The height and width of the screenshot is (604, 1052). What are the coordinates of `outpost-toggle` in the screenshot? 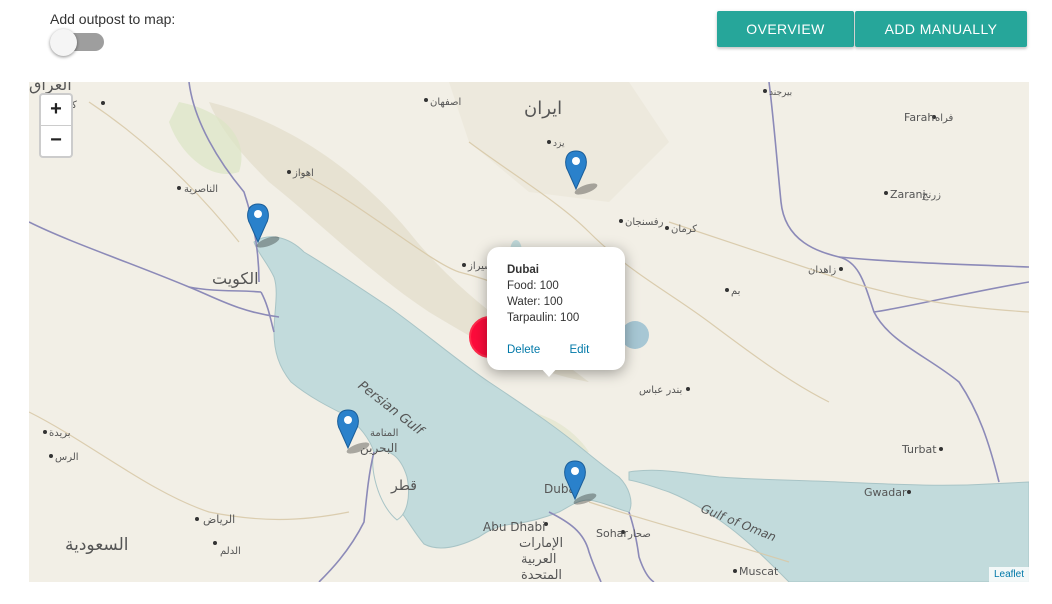 It's located at (77, 42).